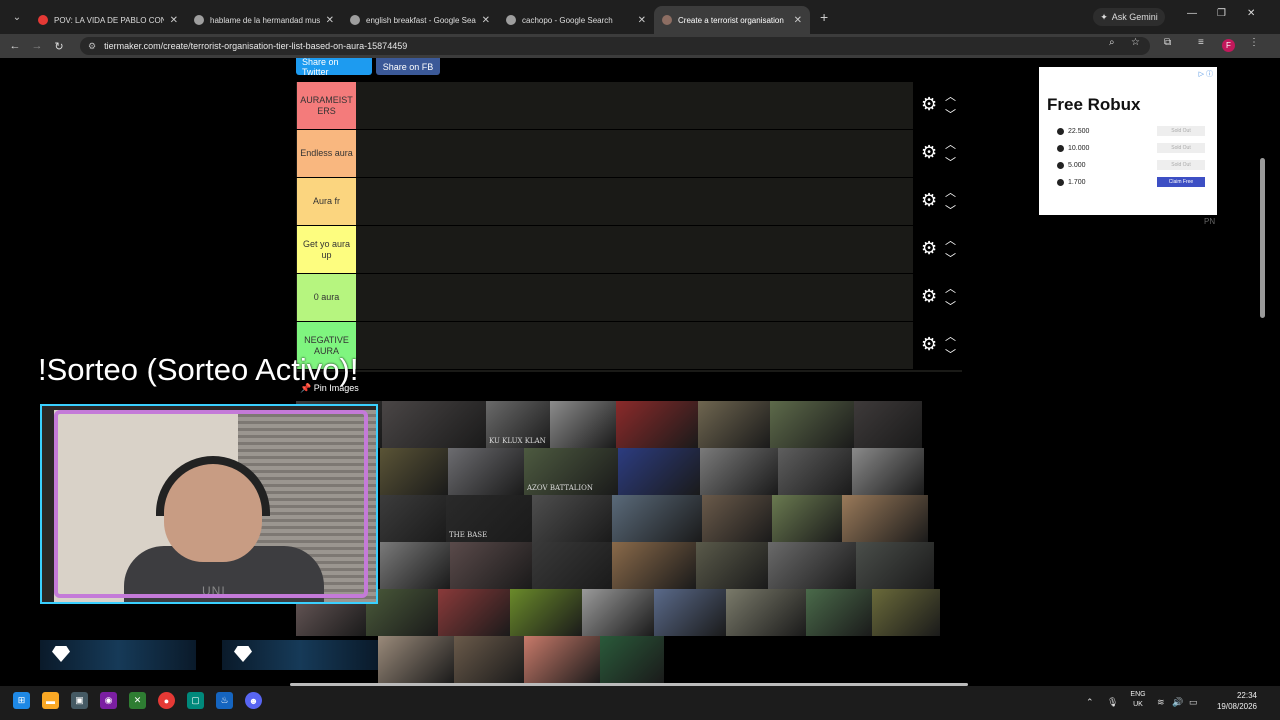  I want to click on tier-image-item: AZOV BATTALION, so click(571, 471).